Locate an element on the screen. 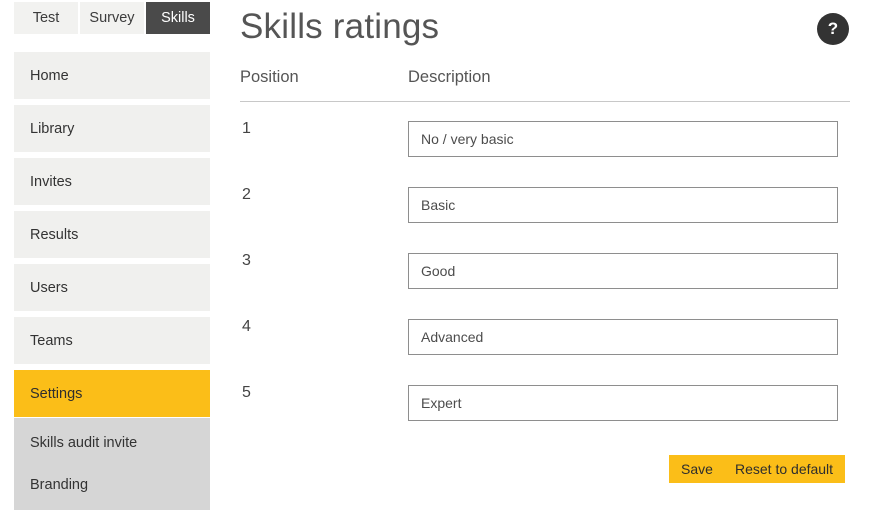  sidebar-subitem-branding: Branding is located at coordinates (112, 485).